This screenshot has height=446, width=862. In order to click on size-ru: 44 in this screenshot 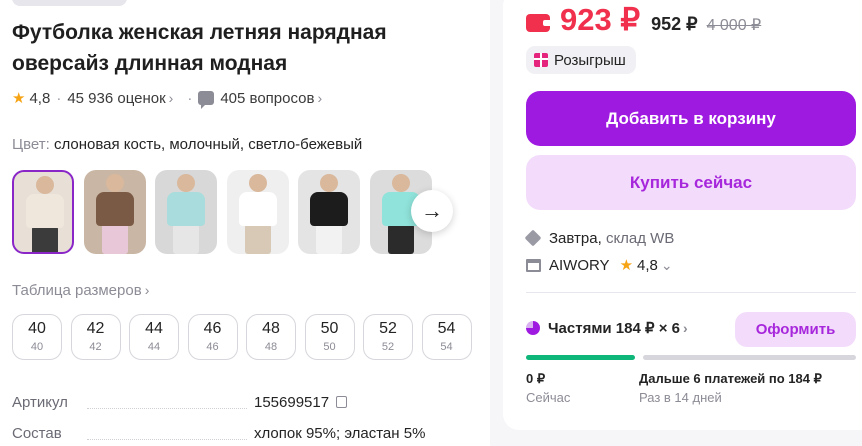, I will do `click(154, 347)`.